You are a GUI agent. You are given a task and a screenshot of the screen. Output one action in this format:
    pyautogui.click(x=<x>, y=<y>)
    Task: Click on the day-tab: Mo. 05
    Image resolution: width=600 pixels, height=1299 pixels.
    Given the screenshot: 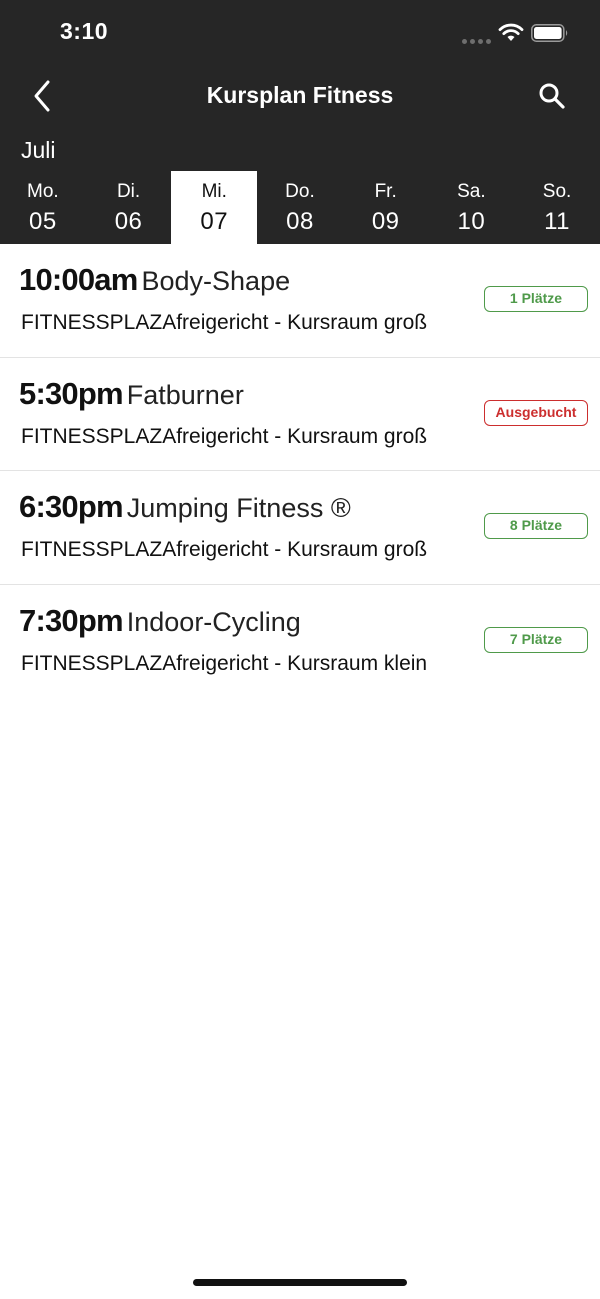 What is the action you would take?
    pyautogui.click(x=43, y=207)
    